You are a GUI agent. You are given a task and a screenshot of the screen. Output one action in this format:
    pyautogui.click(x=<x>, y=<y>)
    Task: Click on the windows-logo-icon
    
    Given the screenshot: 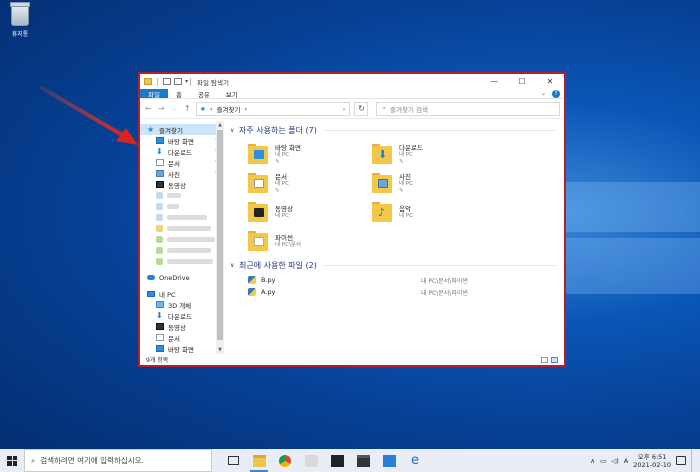 What is the action you would take?
    pyautogui.click(x=12, y=460)
    